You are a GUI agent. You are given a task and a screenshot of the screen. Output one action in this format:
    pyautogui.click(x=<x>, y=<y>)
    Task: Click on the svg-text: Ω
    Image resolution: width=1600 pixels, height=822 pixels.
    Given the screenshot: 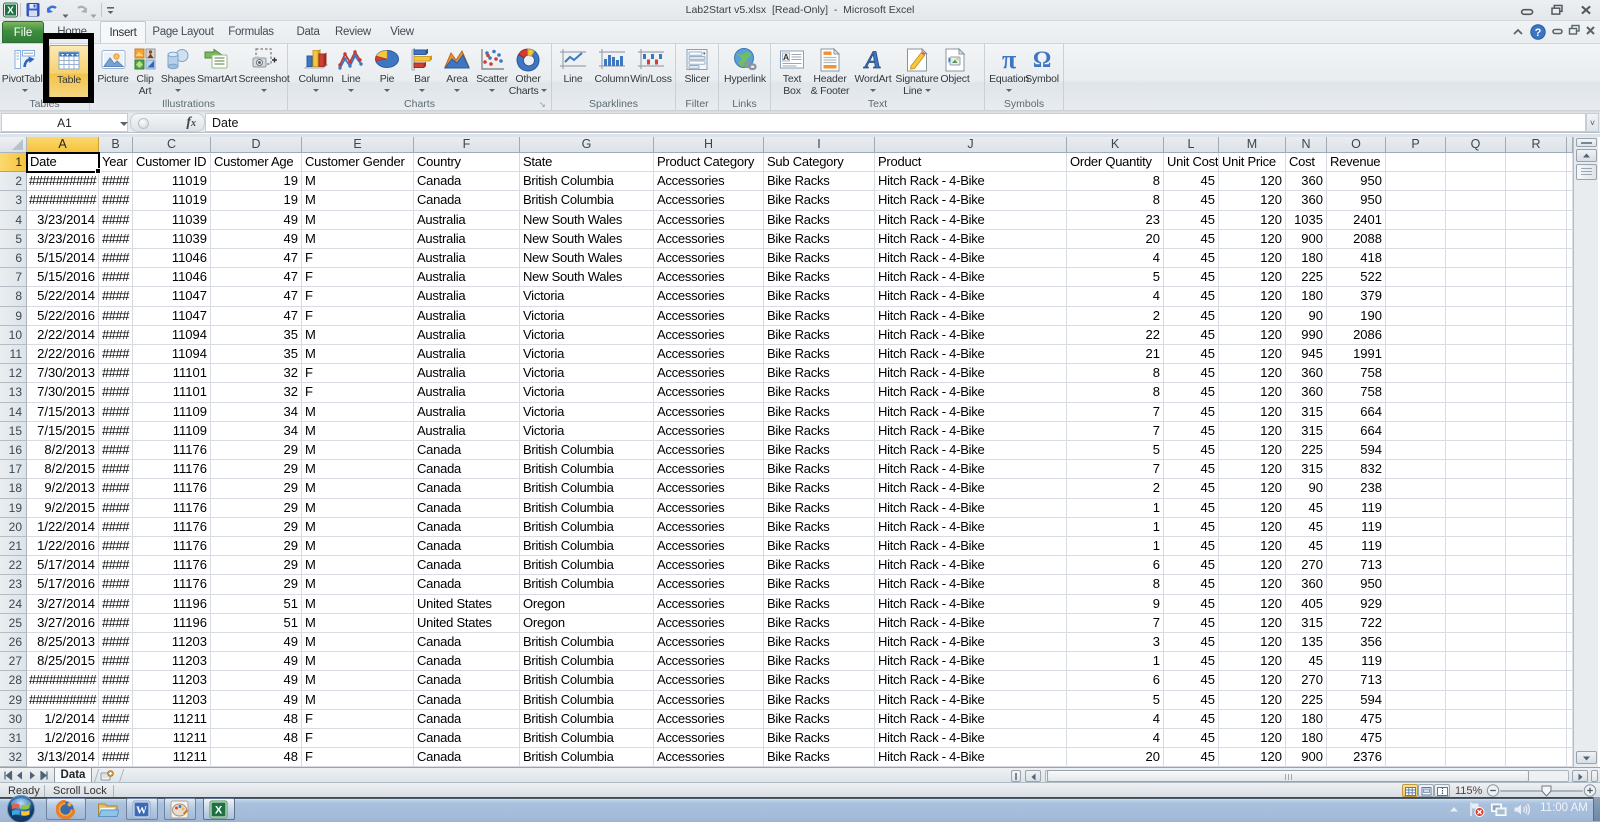 What is the action you would take?
    pyautogui.click(x=1042, y=59)
    